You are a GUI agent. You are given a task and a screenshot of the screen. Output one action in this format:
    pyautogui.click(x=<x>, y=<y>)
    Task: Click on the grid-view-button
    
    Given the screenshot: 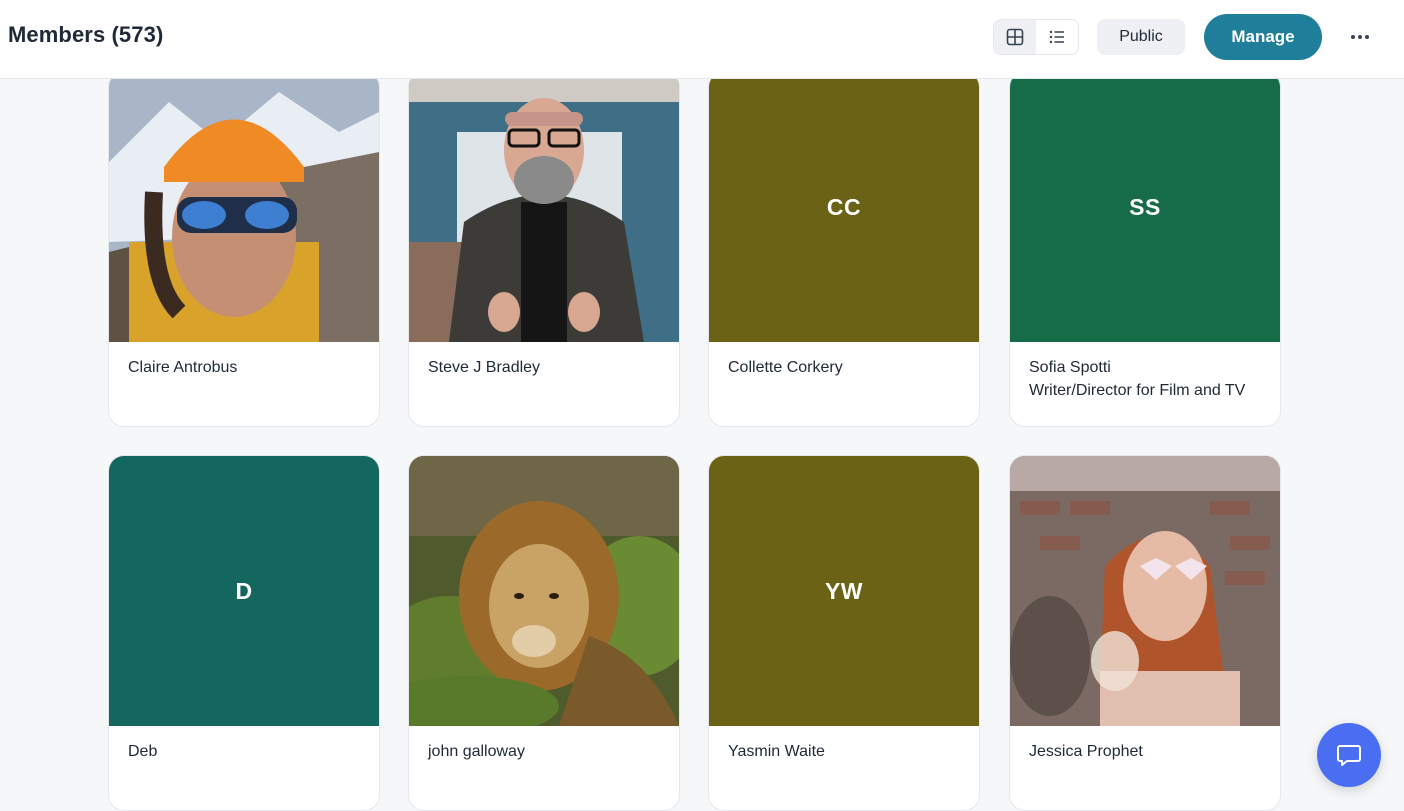 What is the action you would take?
    pyautogui.click(x=1015, y=37)
    